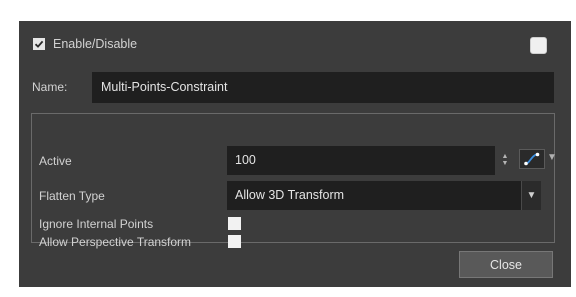 The image size is (576, 297). Describe the element at coordinates (361, 160) in the screenshot. I see `active-field: 100` at that location.